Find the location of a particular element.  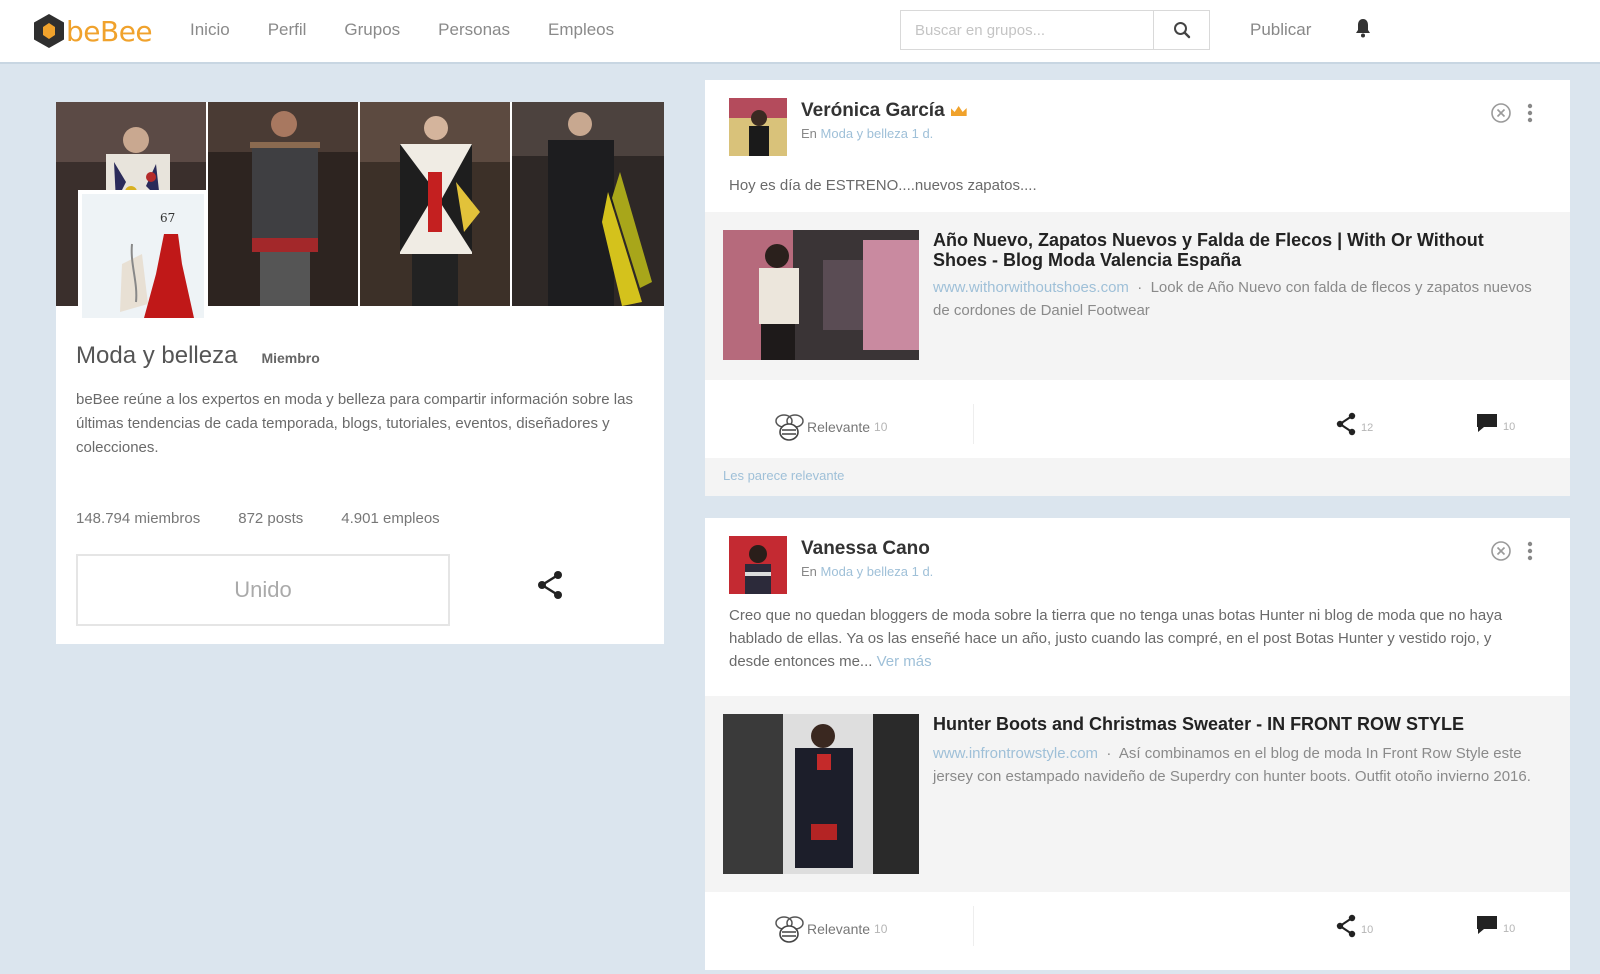

nav-item-empleos: Empleos is located at coordinates (581, 30).